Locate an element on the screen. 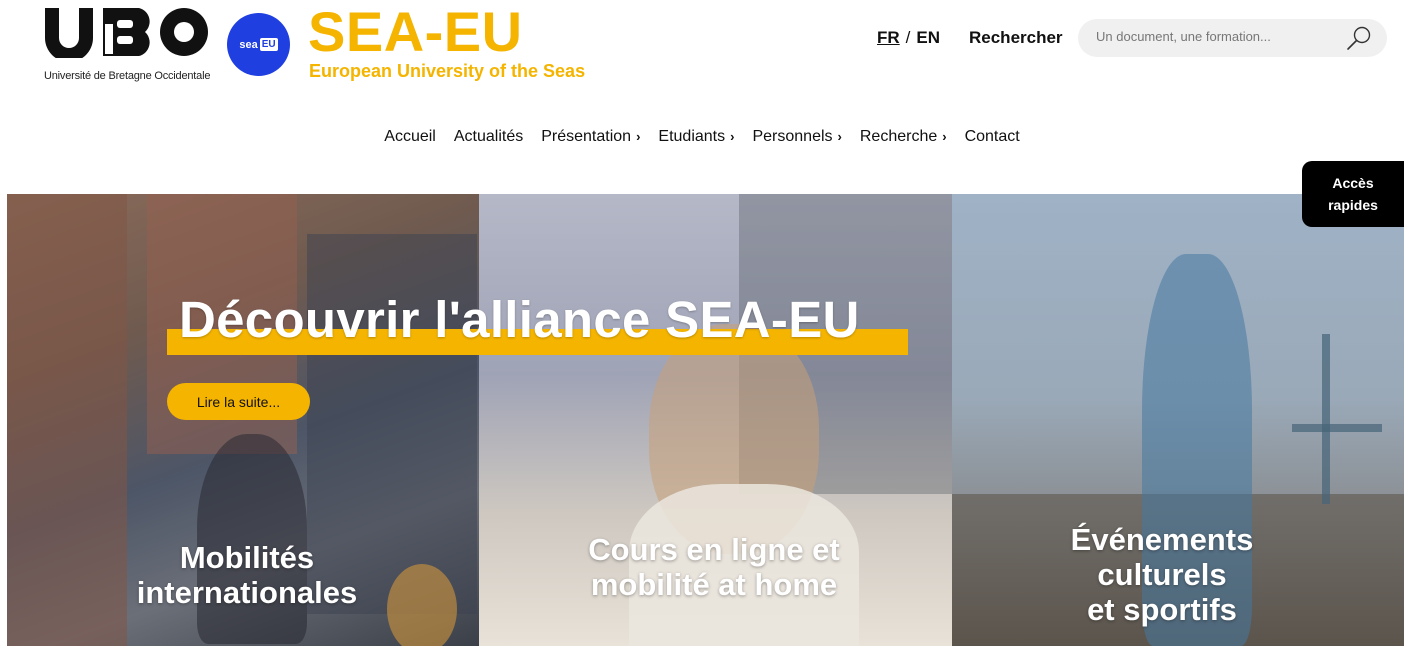 Image resolution: width=1404 pixels, height=646 pixels. panel-title-evenements: Événements culturels et sportifs is located at coordinates (1162, 574).